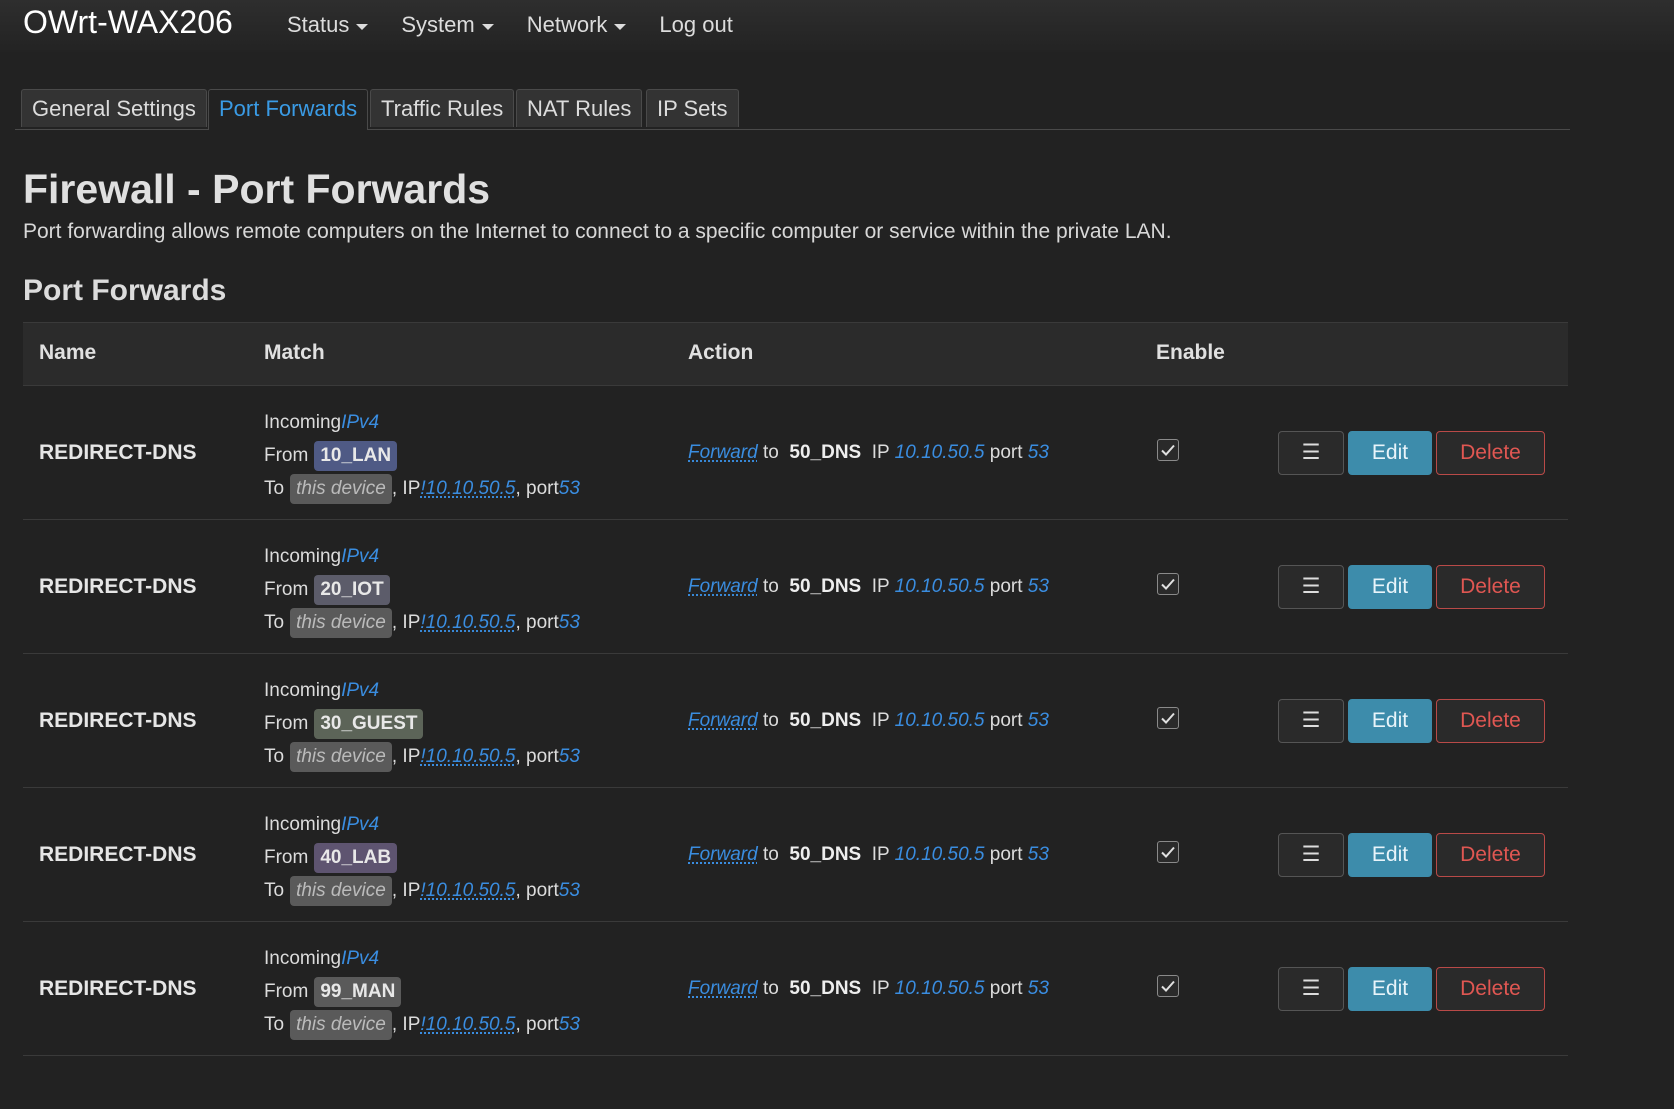 The image size is (1674, 1109). What do you see at coordinates (369, 723) in the screenshot?
I see `source-zone-badge: 30_GUEST` at bounding box center [369, 723].